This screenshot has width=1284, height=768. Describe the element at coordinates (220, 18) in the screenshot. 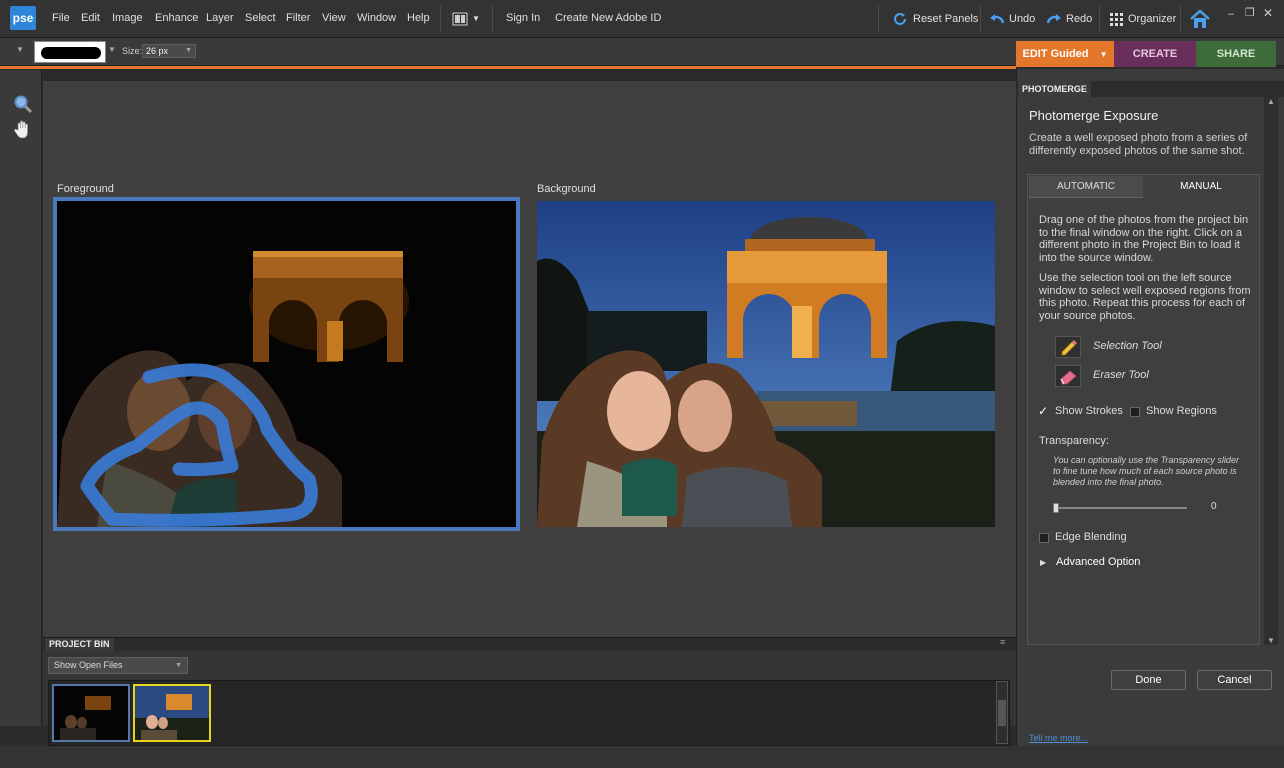

I see `menu-layer: Layer` at that location.